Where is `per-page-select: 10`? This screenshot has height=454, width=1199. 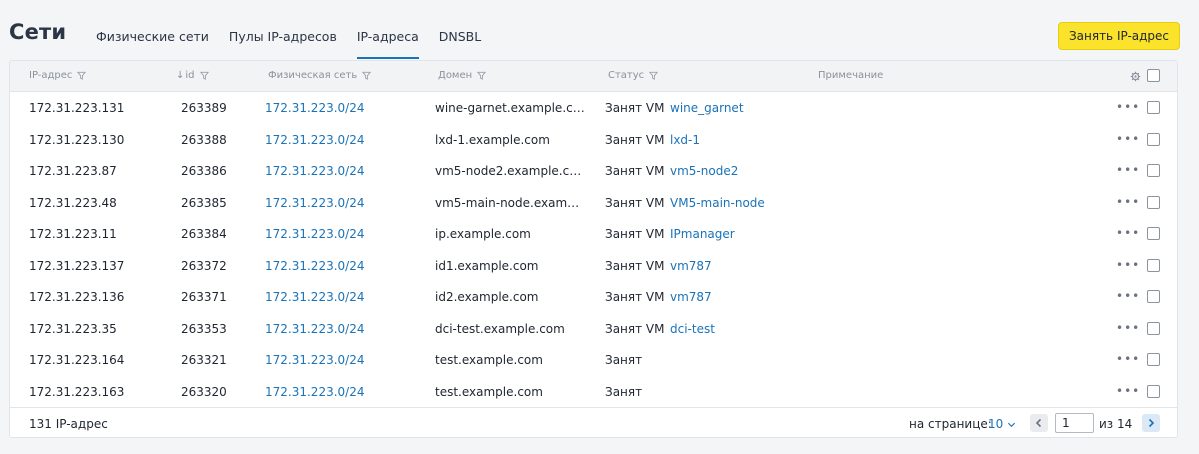 per-page-select: 10 is located at coordinates (1002, 424).